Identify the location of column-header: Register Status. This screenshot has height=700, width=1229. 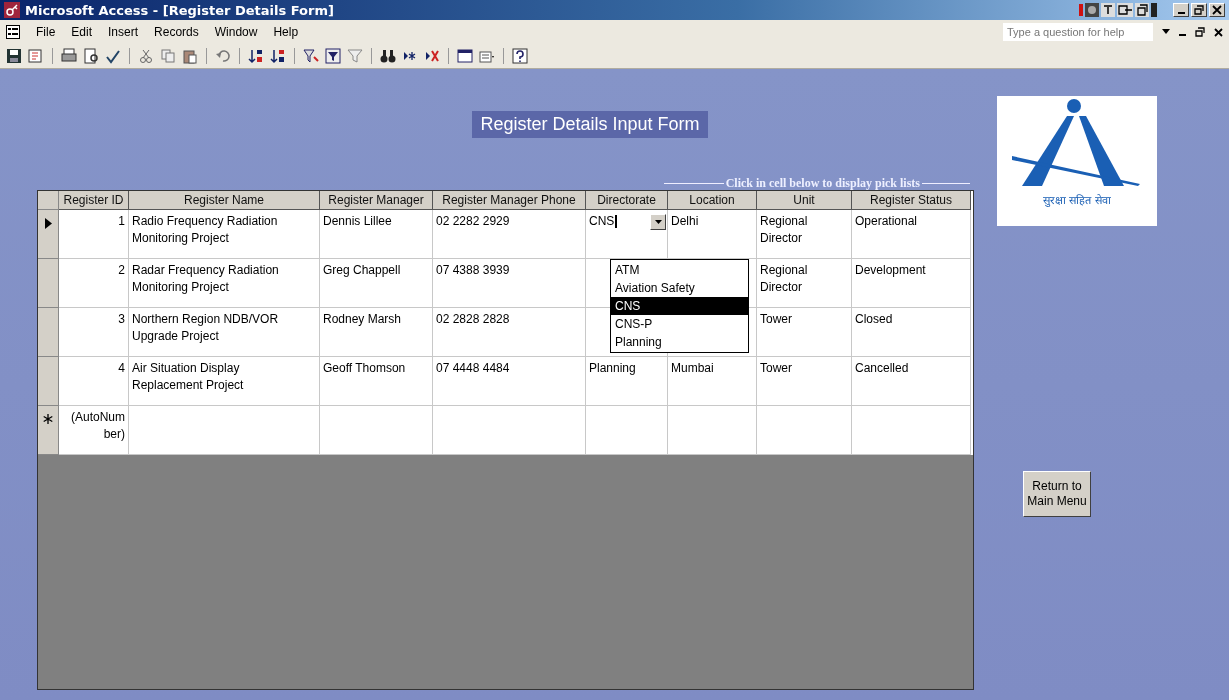
(911, 200).